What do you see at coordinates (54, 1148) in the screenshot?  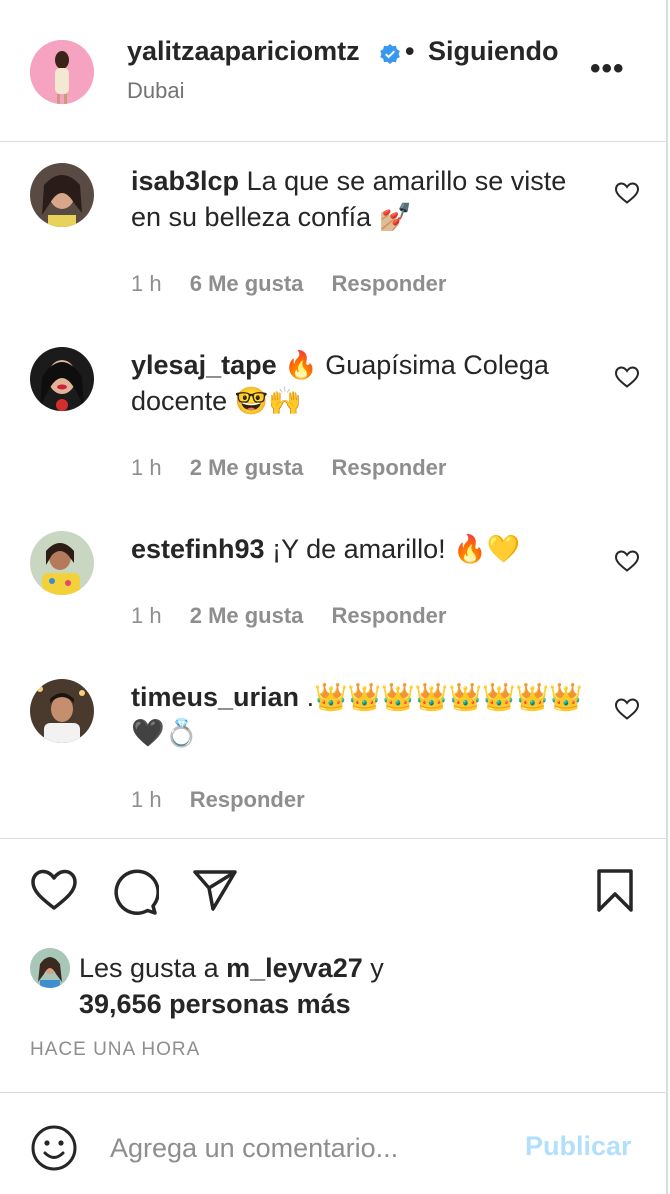 I see `emoji-smiley-icon` at bounding box center [54, 1148].